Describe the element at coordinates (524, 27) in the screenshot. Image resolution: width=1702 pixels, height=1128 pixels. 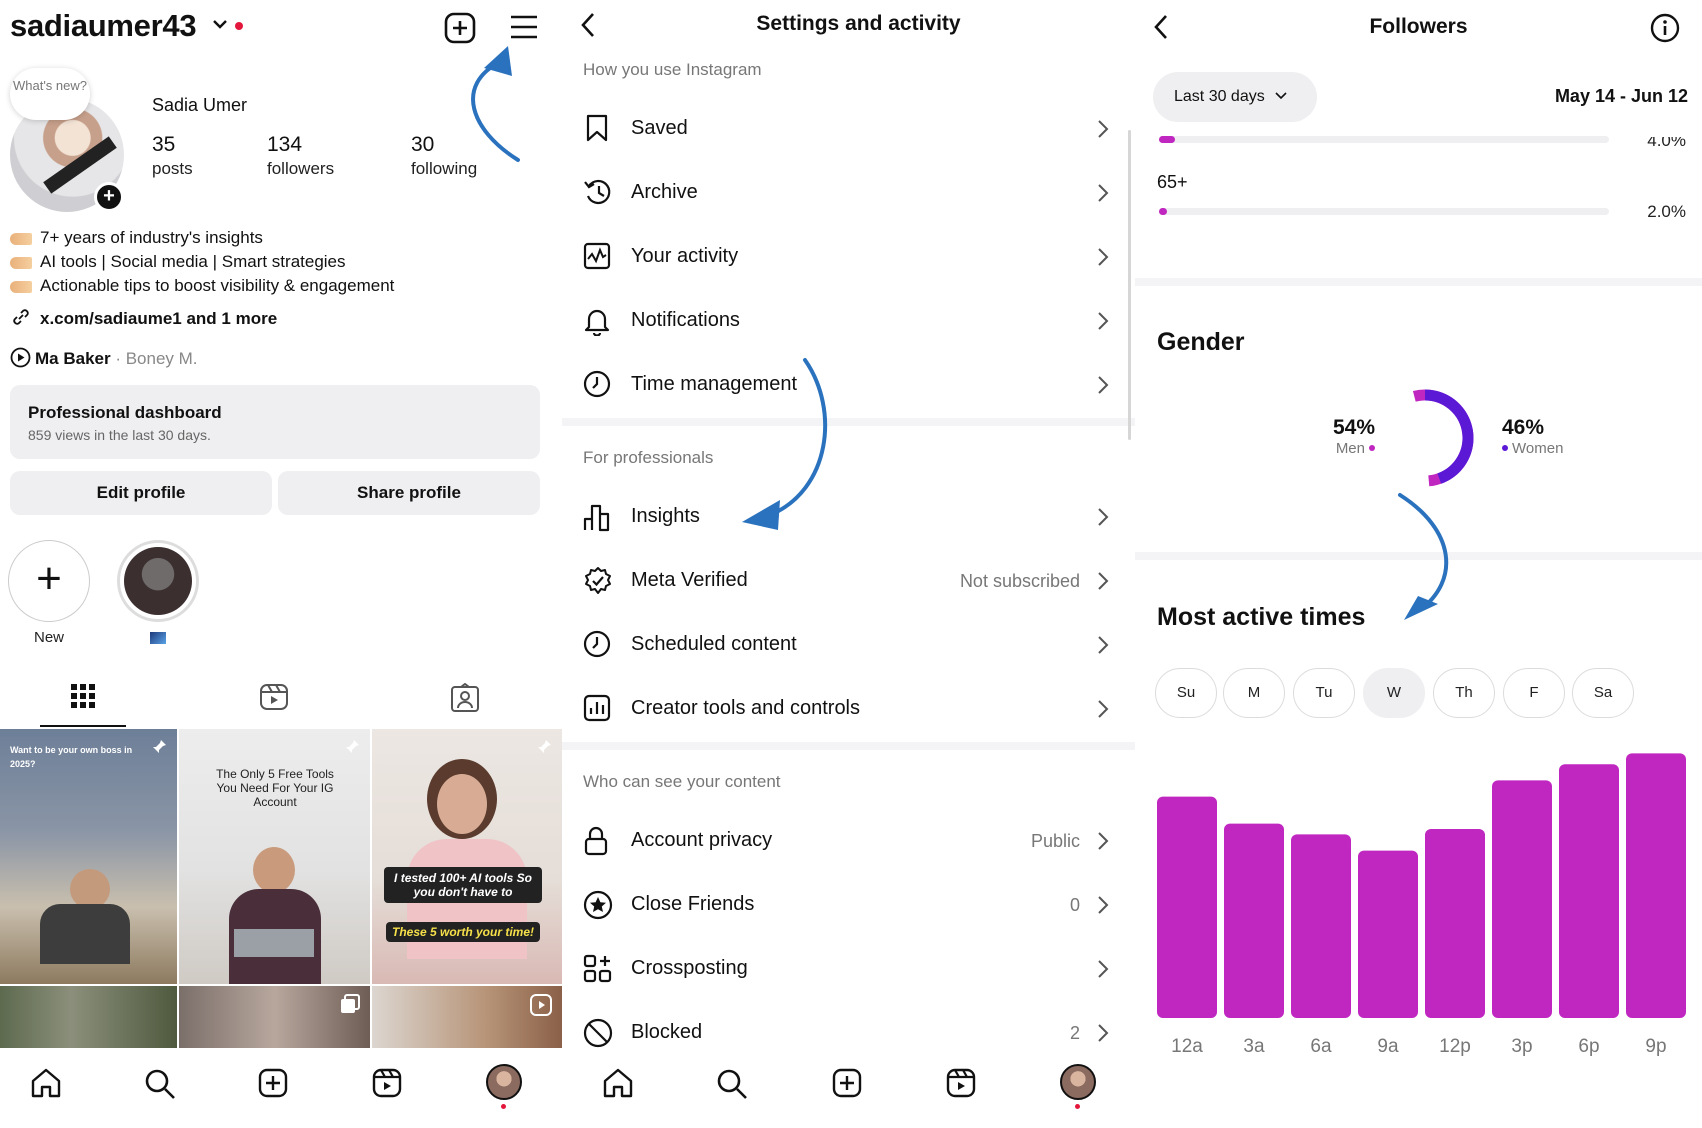
I see `menu-icon` at that location.